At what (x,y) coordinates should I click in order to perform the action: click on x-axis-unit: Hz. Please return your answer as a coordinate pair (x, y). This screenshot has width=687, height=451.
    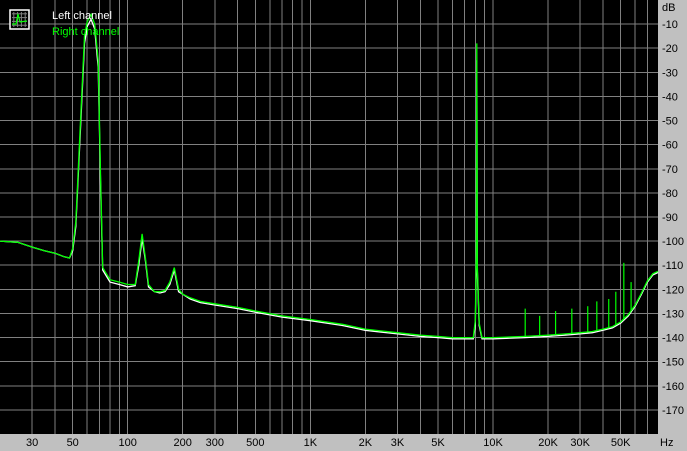
    Looking at the image, I should click on (666, 443).